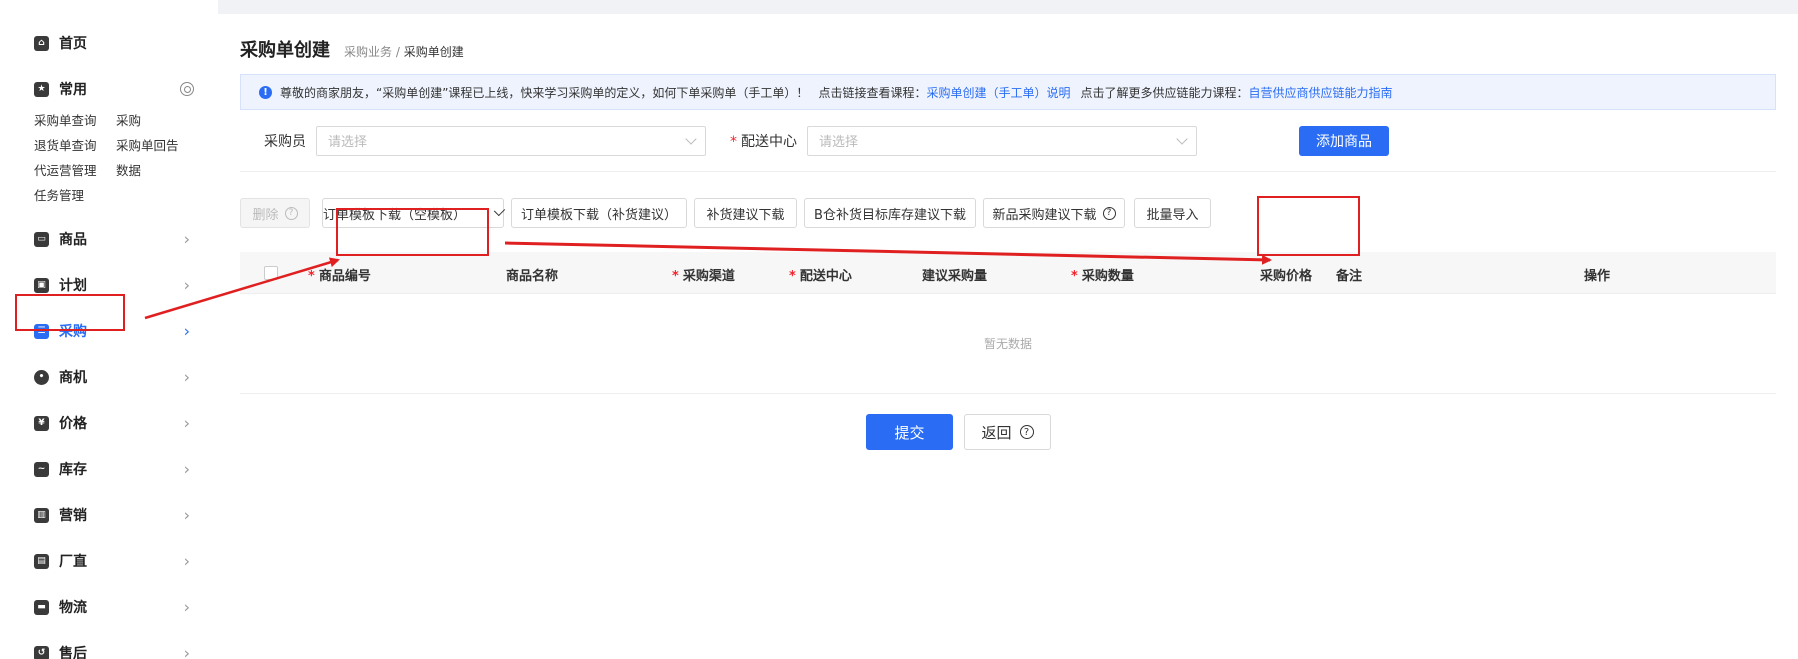 This screenshot has height=659, width=1798. Describe the element at coordinates (187, 89) in the screenshot. I see `settings-gear-icon` at that location.